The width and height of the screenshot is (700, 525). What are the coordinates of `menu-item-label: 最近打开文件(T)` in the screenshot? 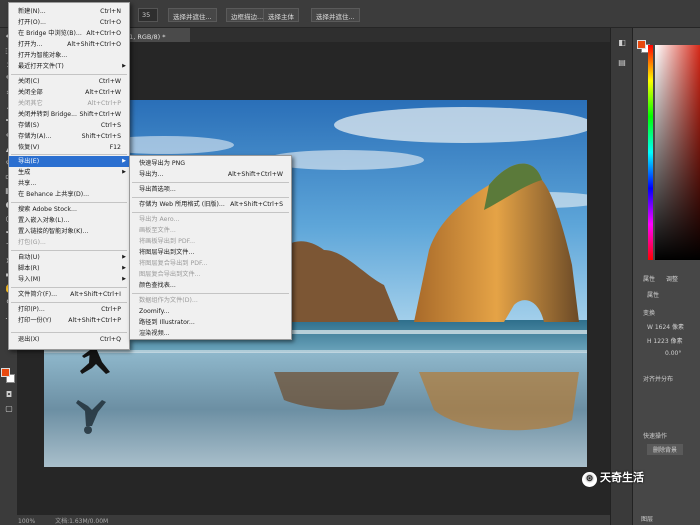 It's located at (41, 66).